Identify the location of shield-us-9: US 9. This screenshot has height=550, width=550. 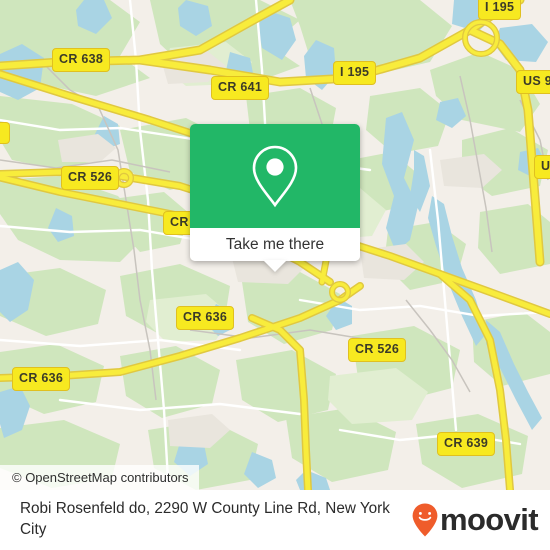
(533, 82).